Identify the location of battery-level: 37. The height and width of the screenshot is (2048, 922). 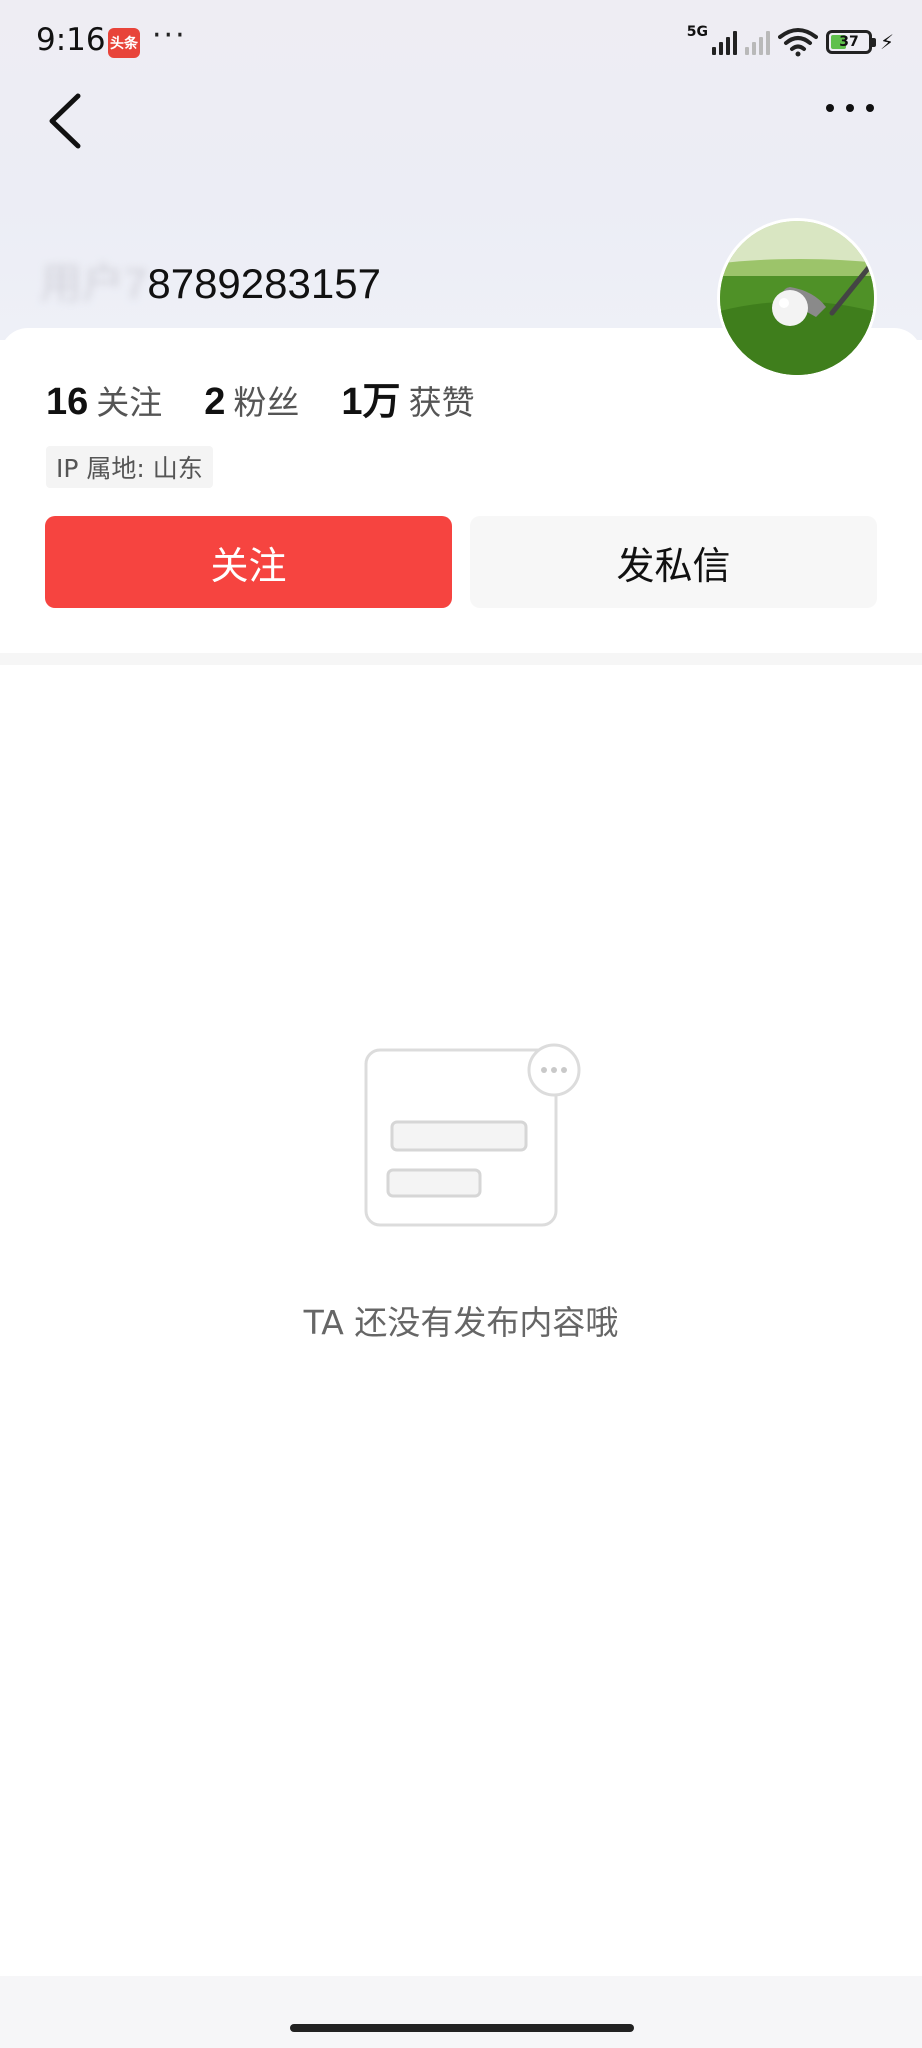
(849, 42).